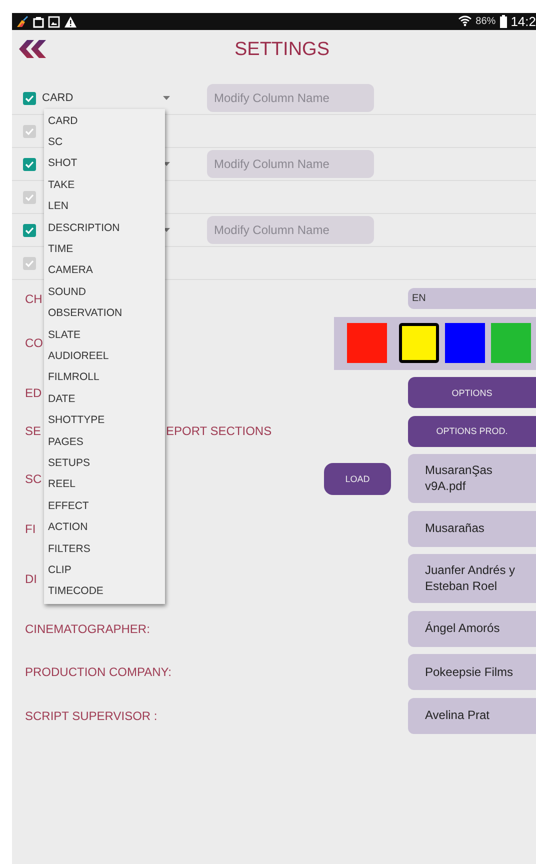 This screenshot has width=536, height=864. I want to click on setting-label: FI, so click(30, 529).